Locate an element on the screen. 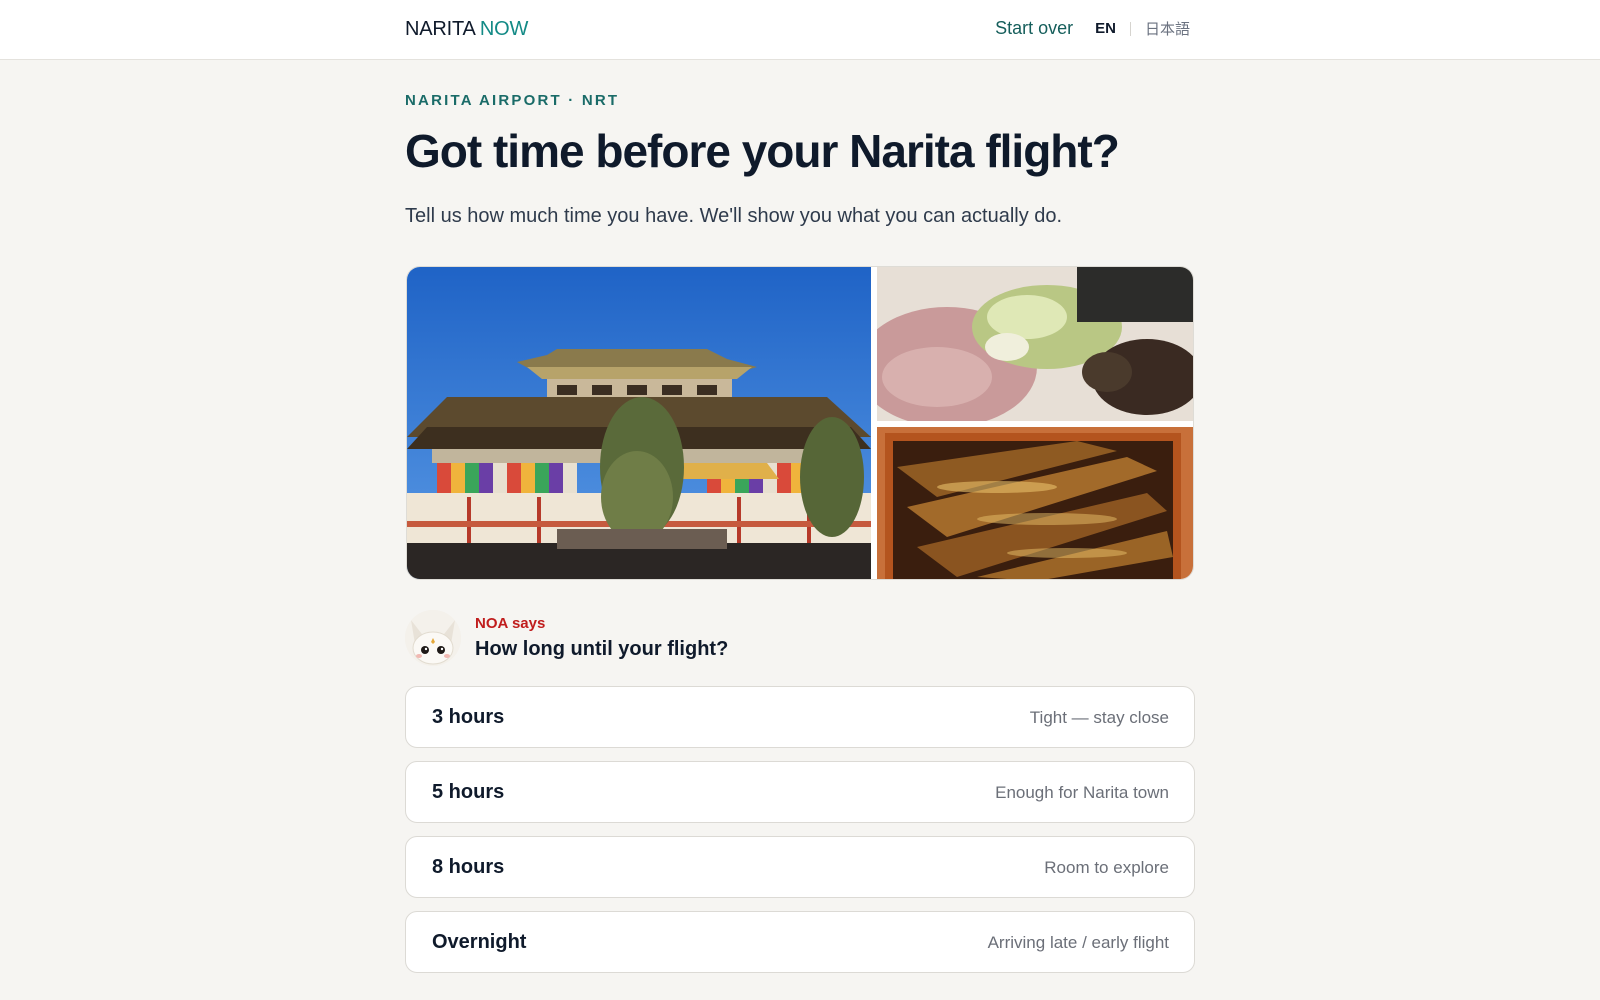  assistant-prompt: NOA says How long until your flight? is located at coordinates (800, 638).